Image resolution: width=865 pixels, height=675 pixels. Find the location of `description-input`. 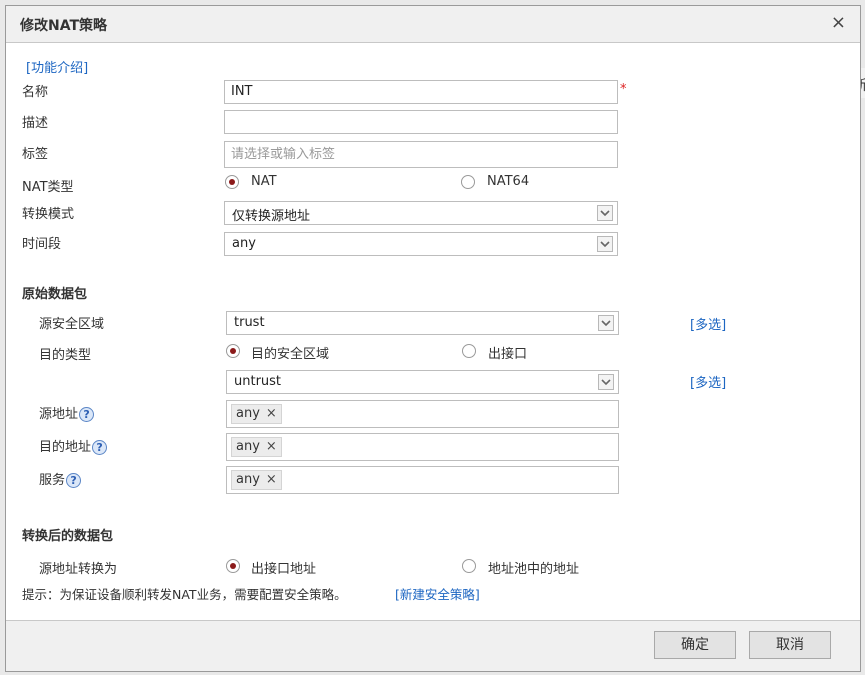

description-input is located at coordinates (421, 122).